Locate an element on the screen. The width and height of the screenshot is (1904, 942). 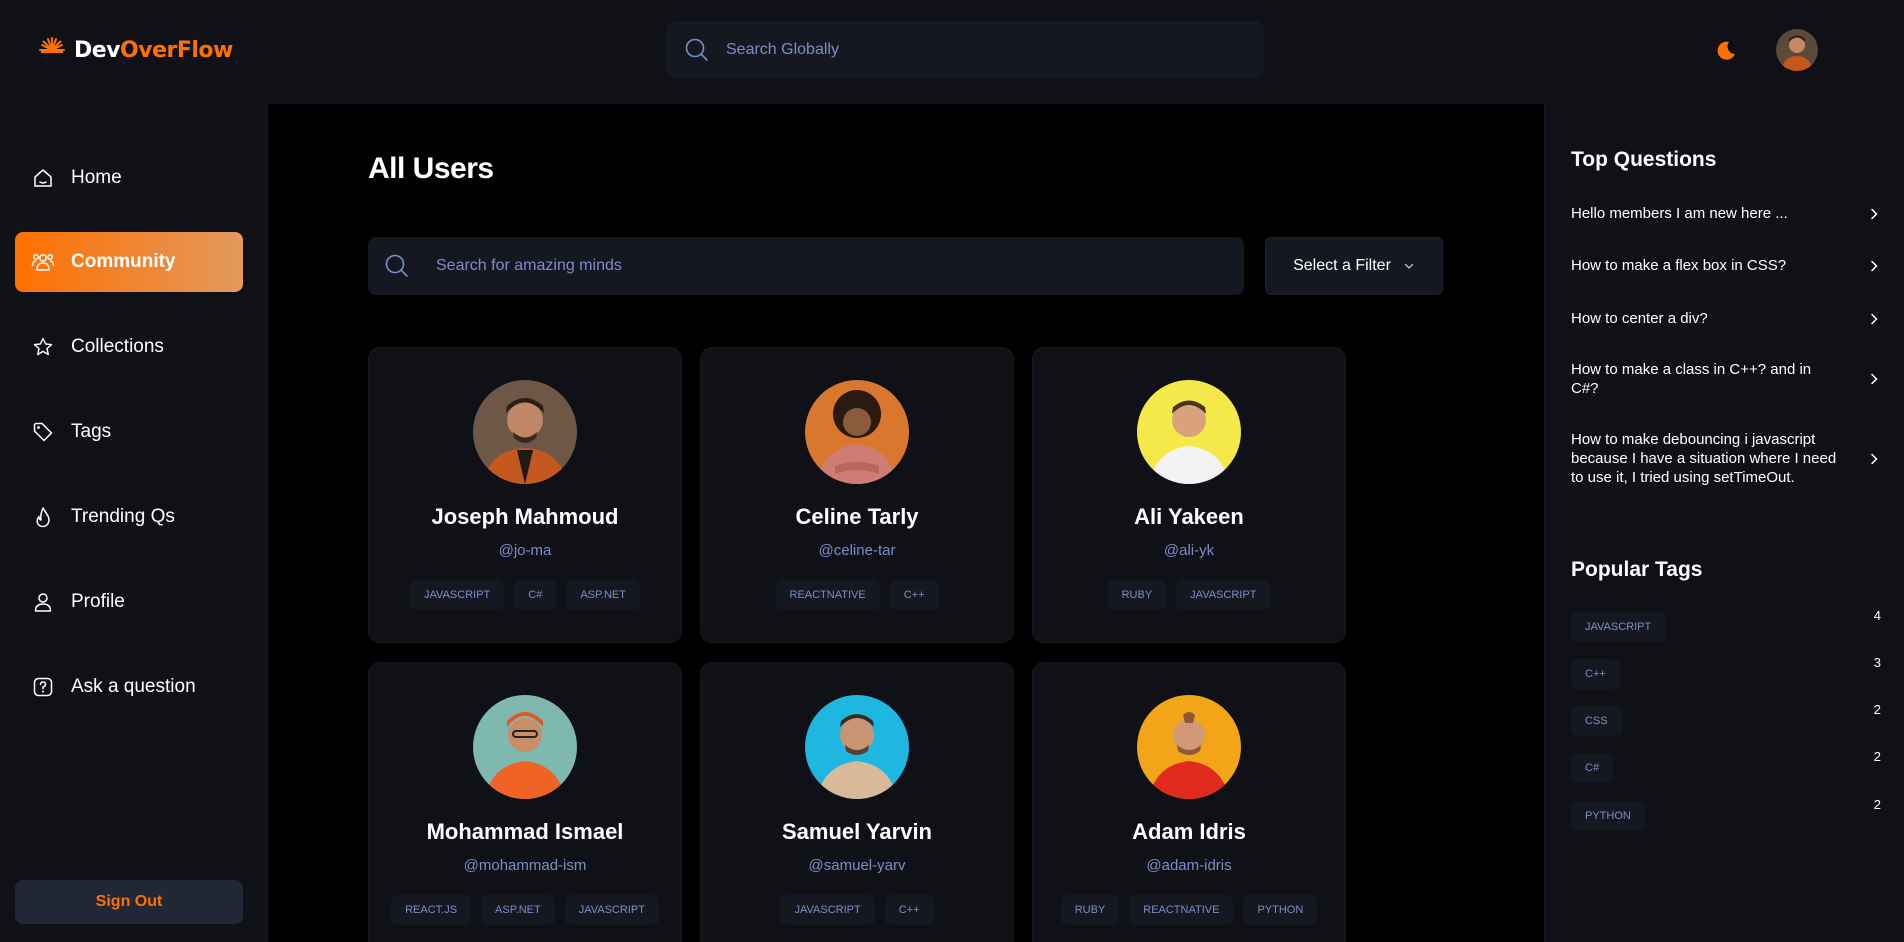
starburst-logo-icon is located at coordinates (52, 50).